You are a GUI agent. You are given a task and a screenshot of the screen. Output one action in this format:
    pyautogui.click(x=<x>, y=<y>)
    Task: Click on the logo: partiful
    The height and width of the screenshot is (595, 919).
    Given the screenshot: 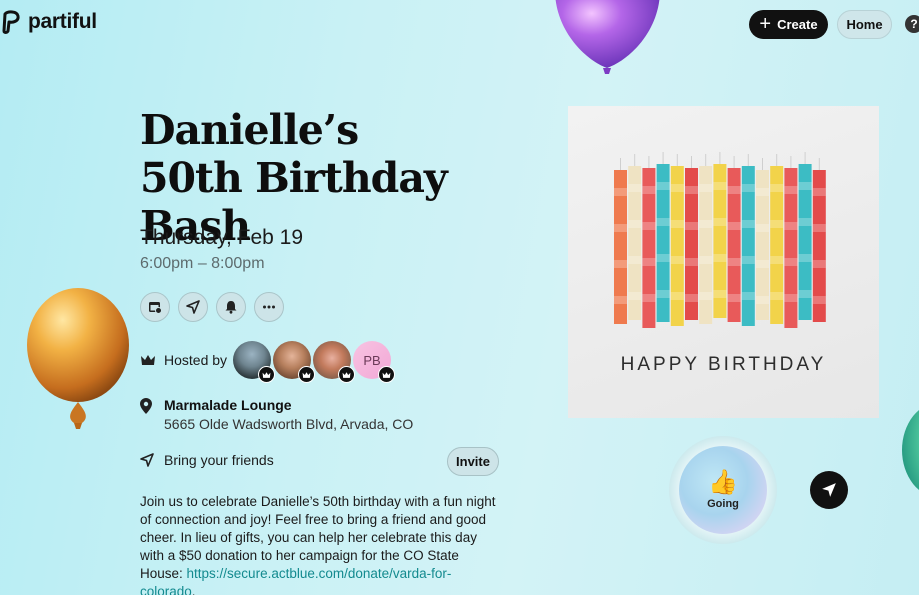 What is the action you would take?
    pyautogui.click(x=49, y=22)
    